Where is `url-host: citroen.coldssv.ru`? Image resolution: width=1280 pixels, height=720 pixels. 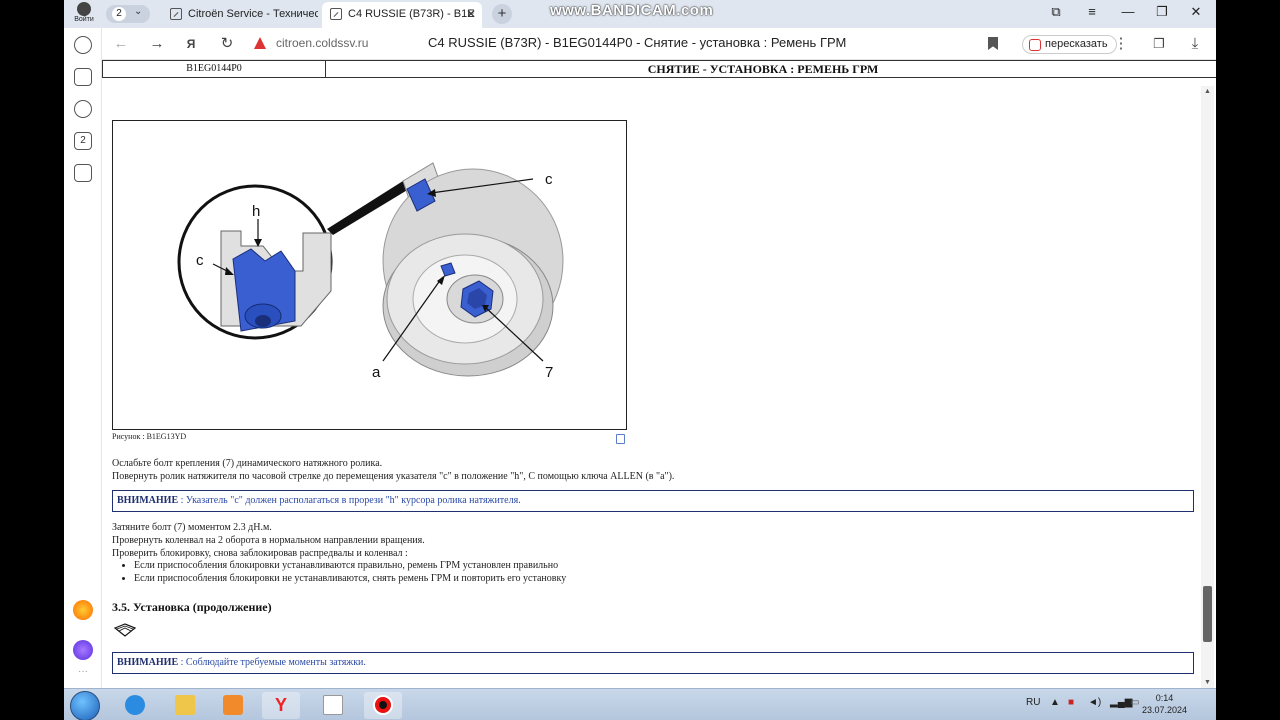
url-host: citroen.coldssv.ru is located at coordinates (322, 43).